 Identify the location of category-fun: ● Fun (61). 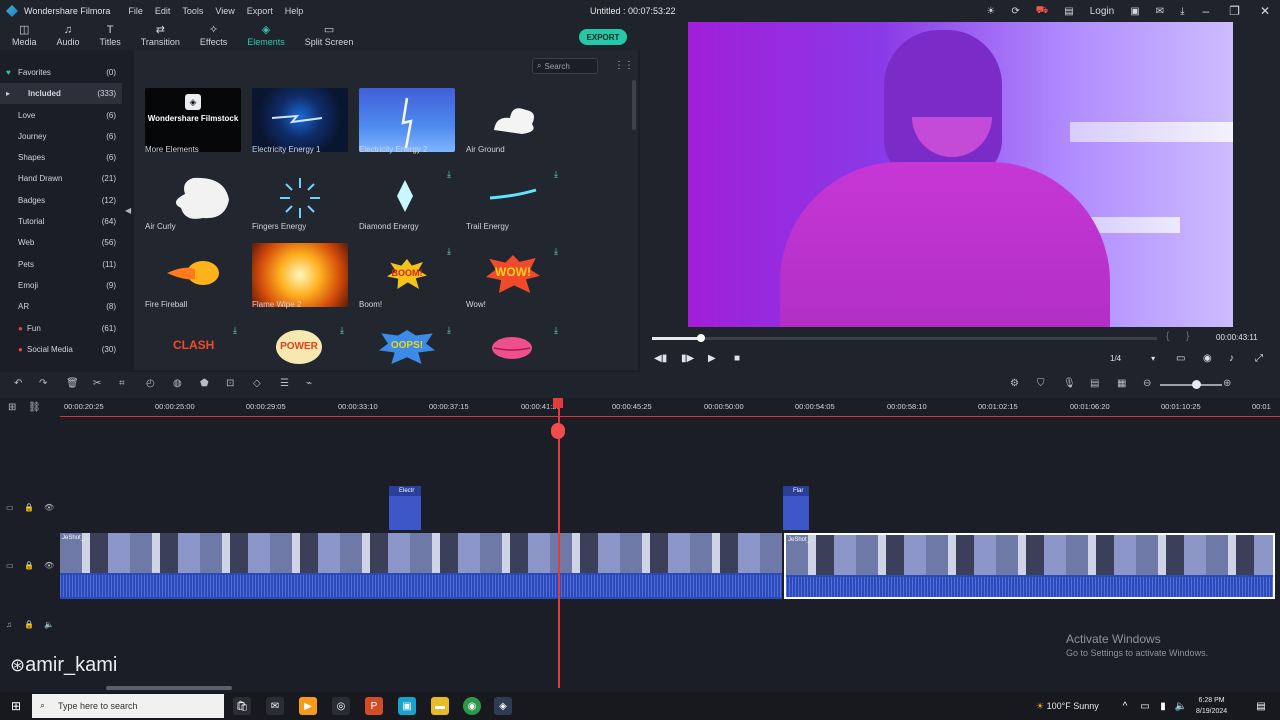
(61, 328).